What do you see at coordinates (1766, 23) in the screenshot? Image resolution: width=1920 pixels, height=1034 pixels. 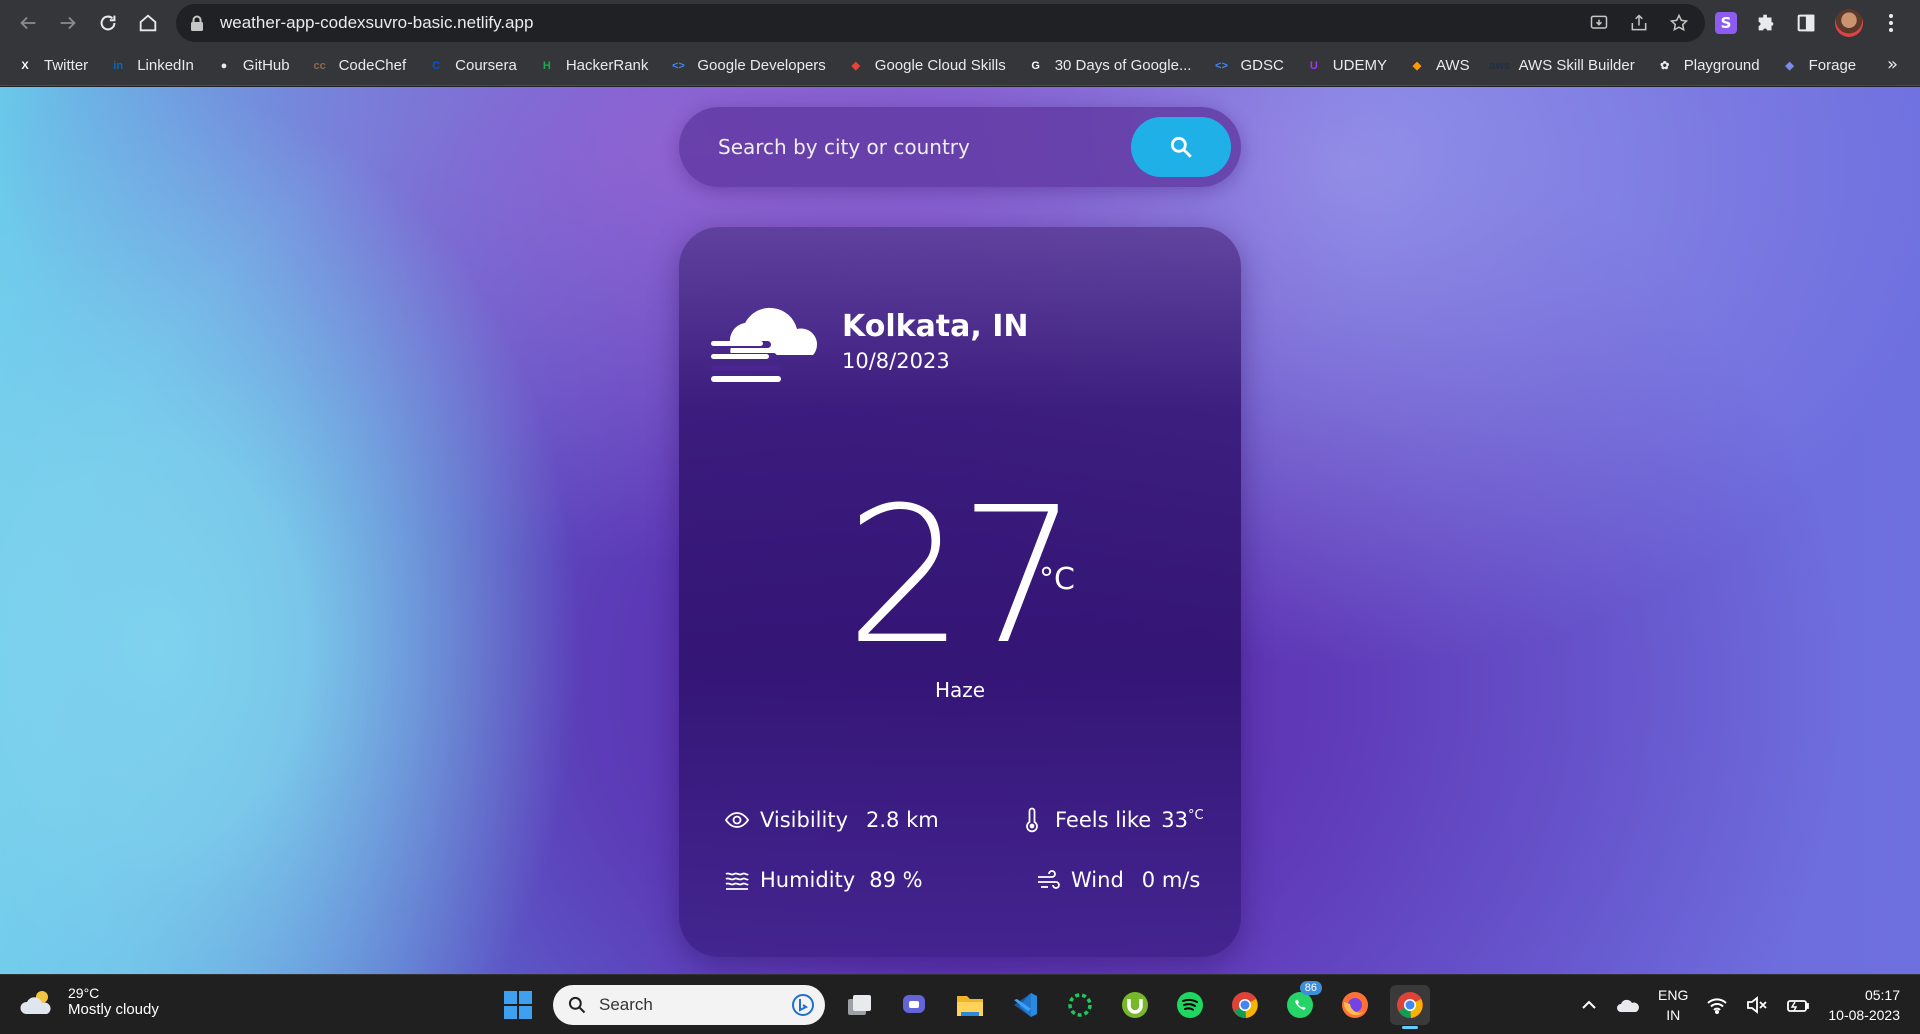 I see `extensions-puzzle-icon` at bounding box center [1766, 23].